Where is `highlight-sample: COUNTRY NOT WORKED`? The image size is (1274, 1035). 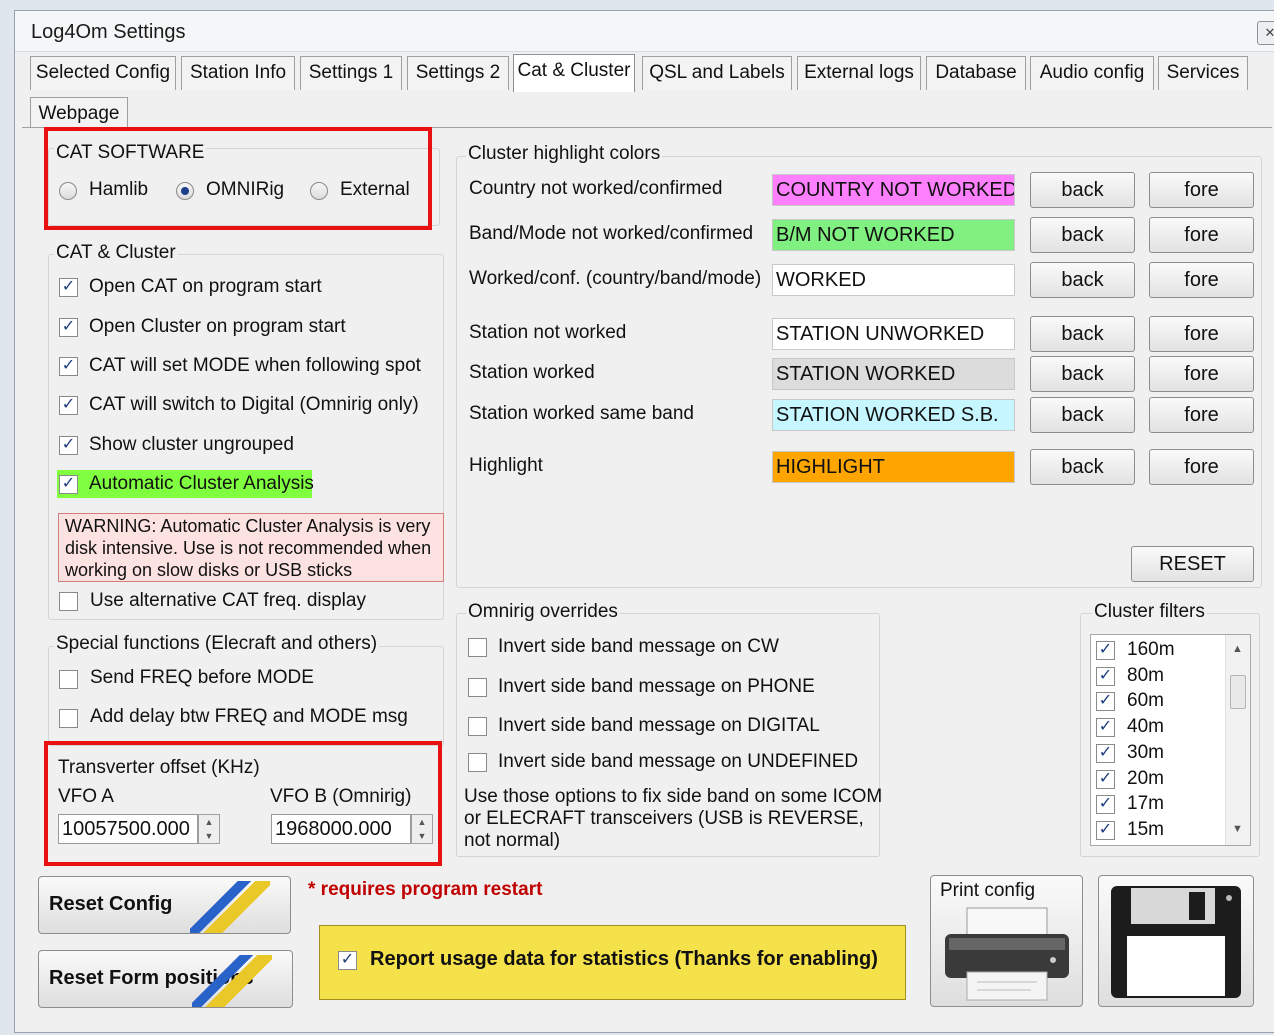 highlight-sample: COUNTRY NOT WORKED is located at coordinates (893, 190).